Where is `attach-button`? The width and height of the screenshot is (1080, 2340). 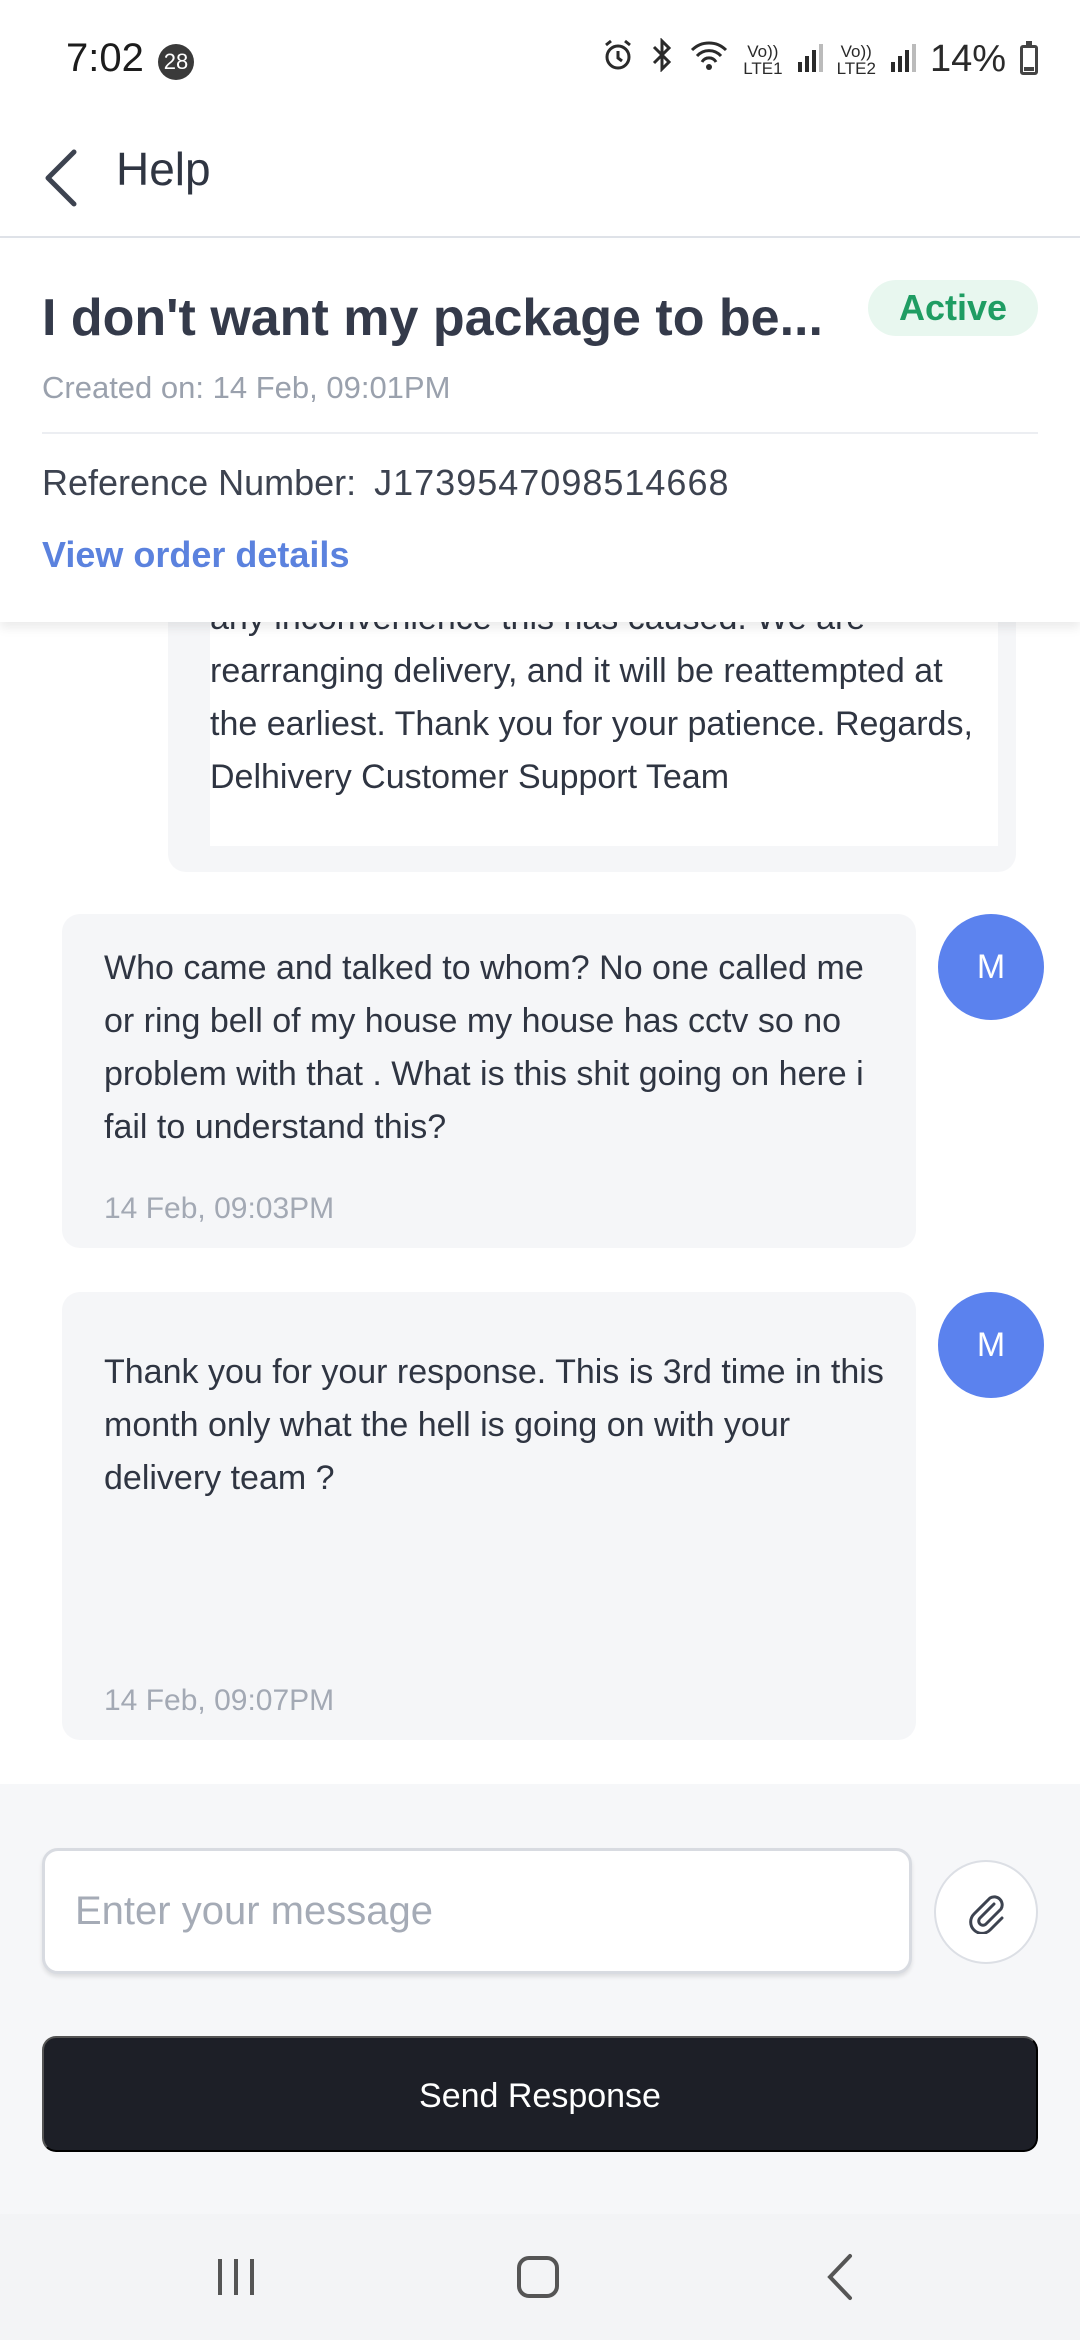
attach-button is located at coordinates (986, 1912).